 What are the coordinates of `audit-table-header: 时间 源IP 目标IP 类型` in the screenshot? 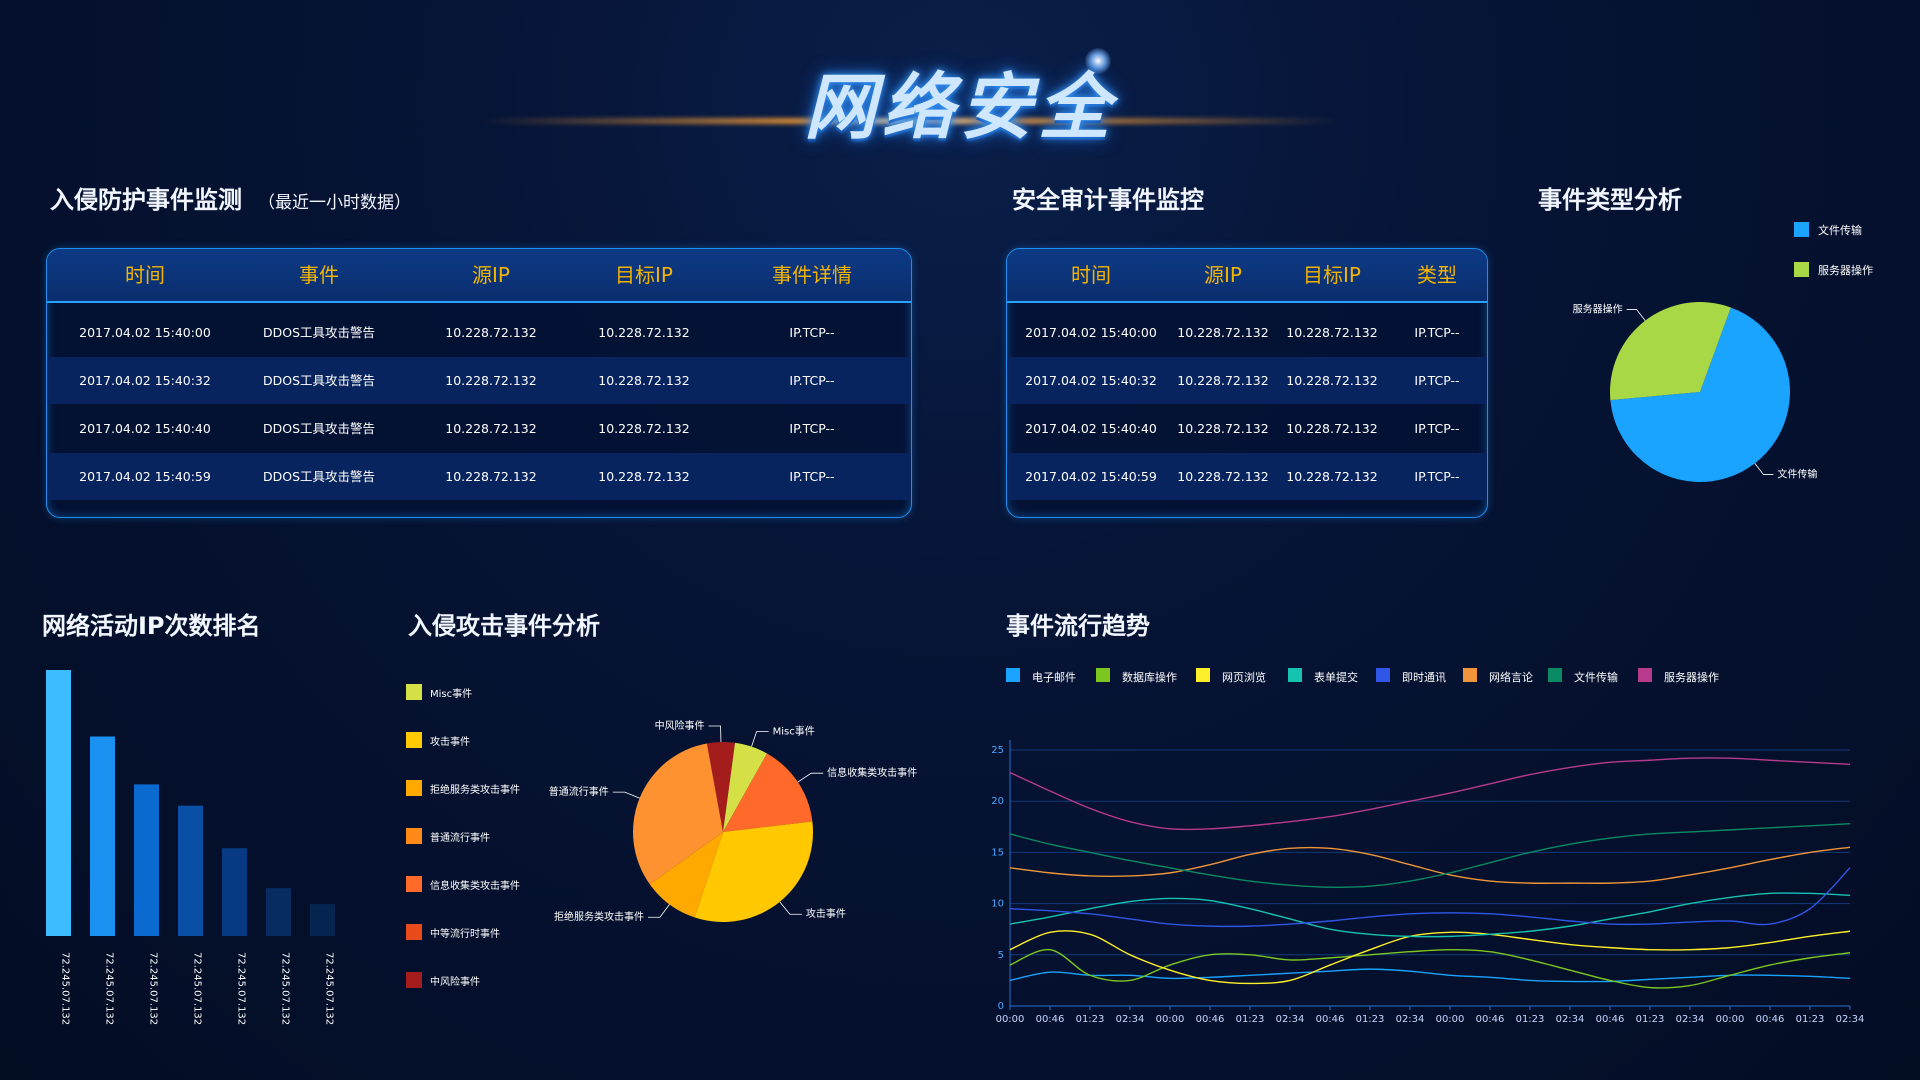 It's located at (1247, 276).